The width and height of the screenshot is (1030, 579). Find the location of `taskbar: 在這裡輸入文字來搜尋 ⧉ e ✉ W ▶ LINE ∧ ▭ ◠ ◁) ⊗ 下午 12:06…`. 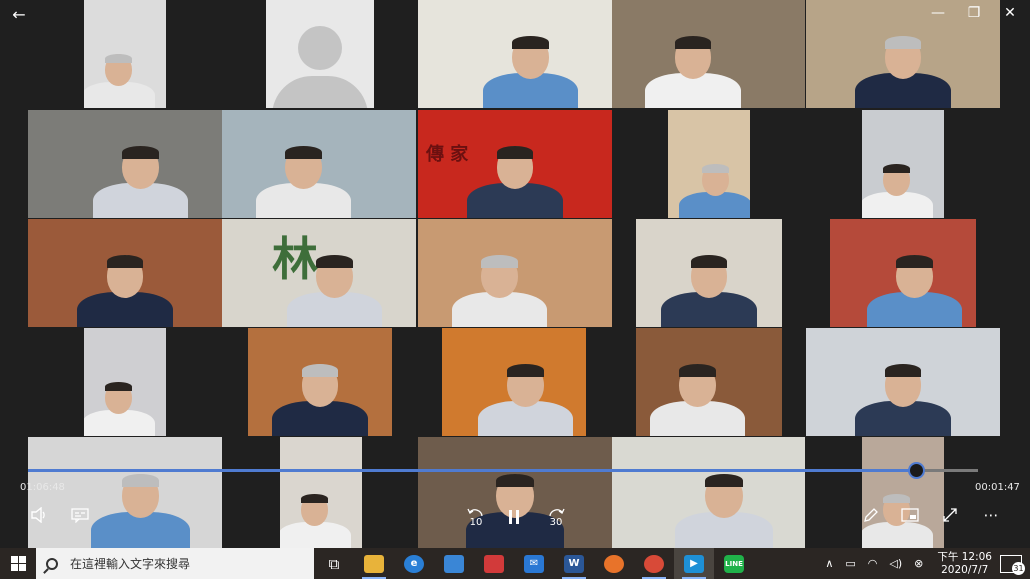

taskbar: 在這裡輸入文字來搜尋 ⧉ e ✉ W ▶ LINE ∧ ▭ ◠ ◁) ⊗ 下午 12:06… is located at coordinates (515, 563).